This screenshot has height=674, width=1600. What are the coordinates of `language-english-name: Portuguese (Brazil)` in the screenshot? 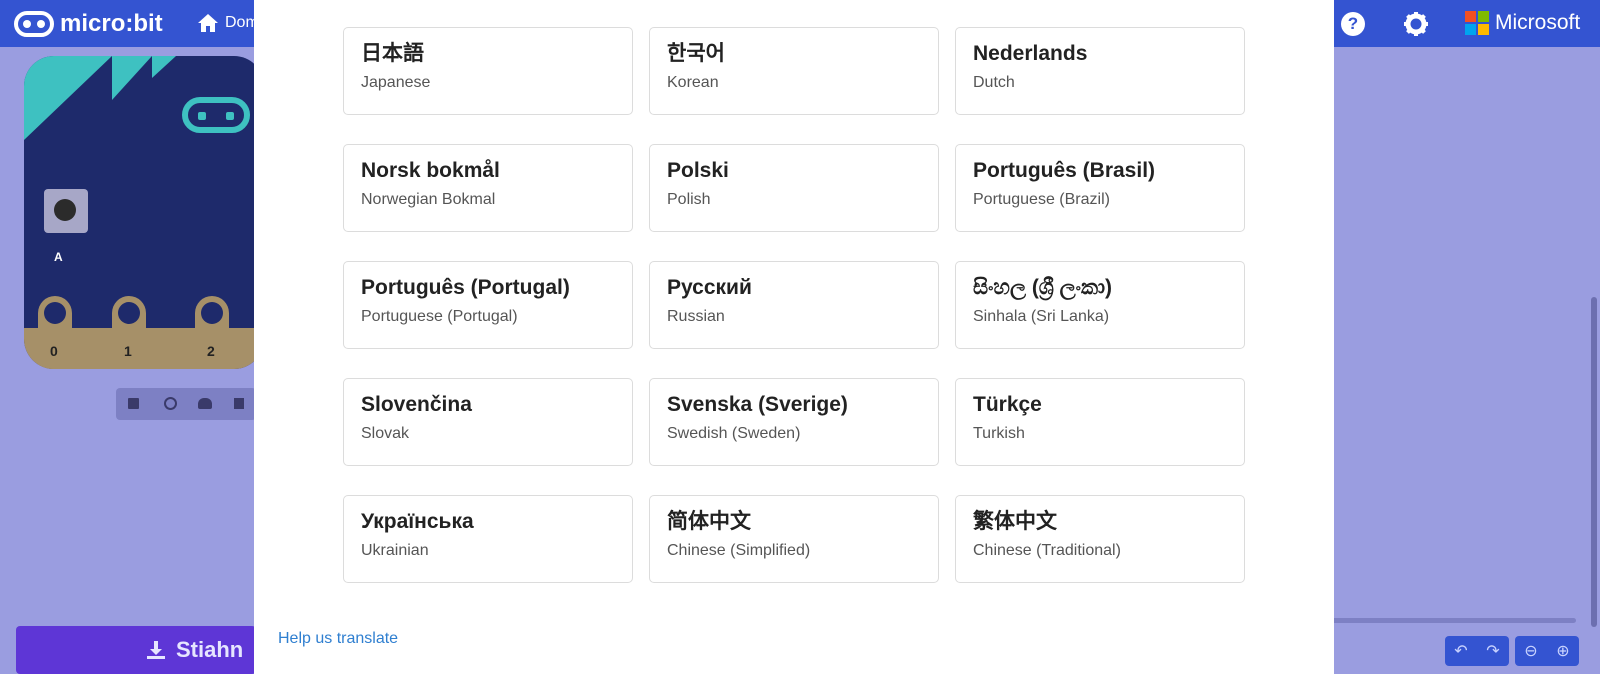 It's located at (1041, 199).